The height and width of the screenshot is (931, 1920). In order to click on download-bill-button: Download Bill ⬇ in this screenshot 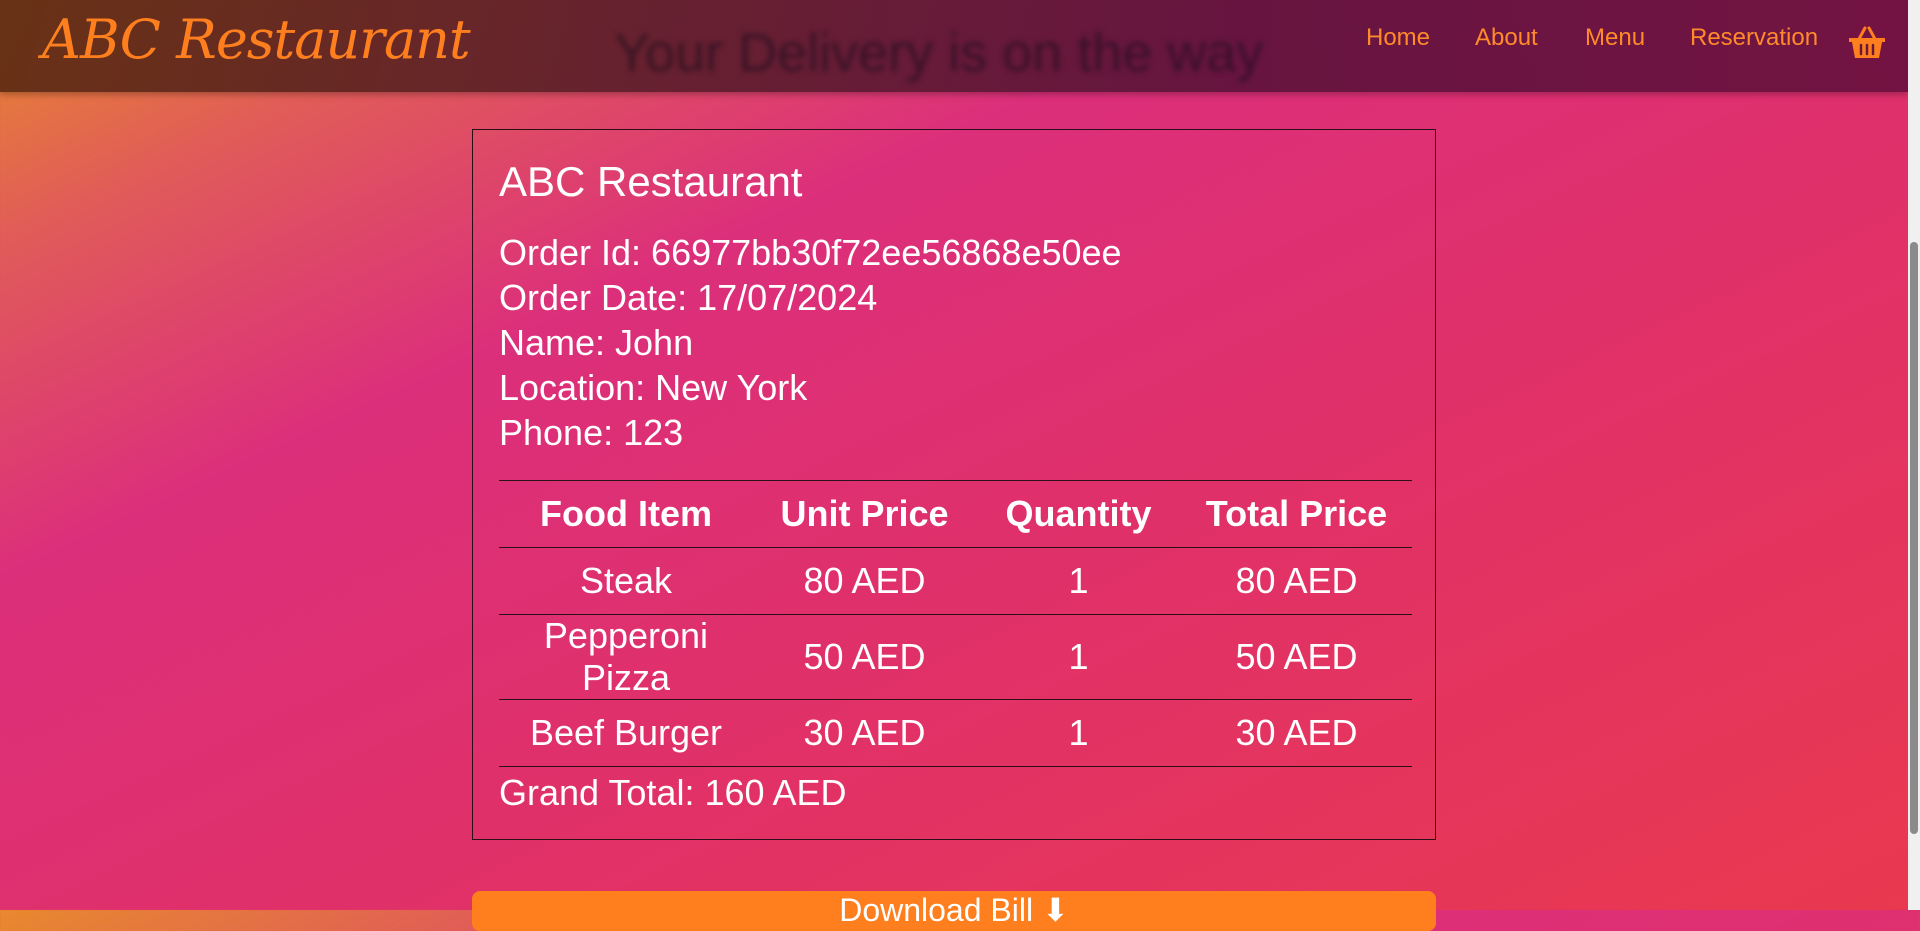, I will do `click(954, 911)`.